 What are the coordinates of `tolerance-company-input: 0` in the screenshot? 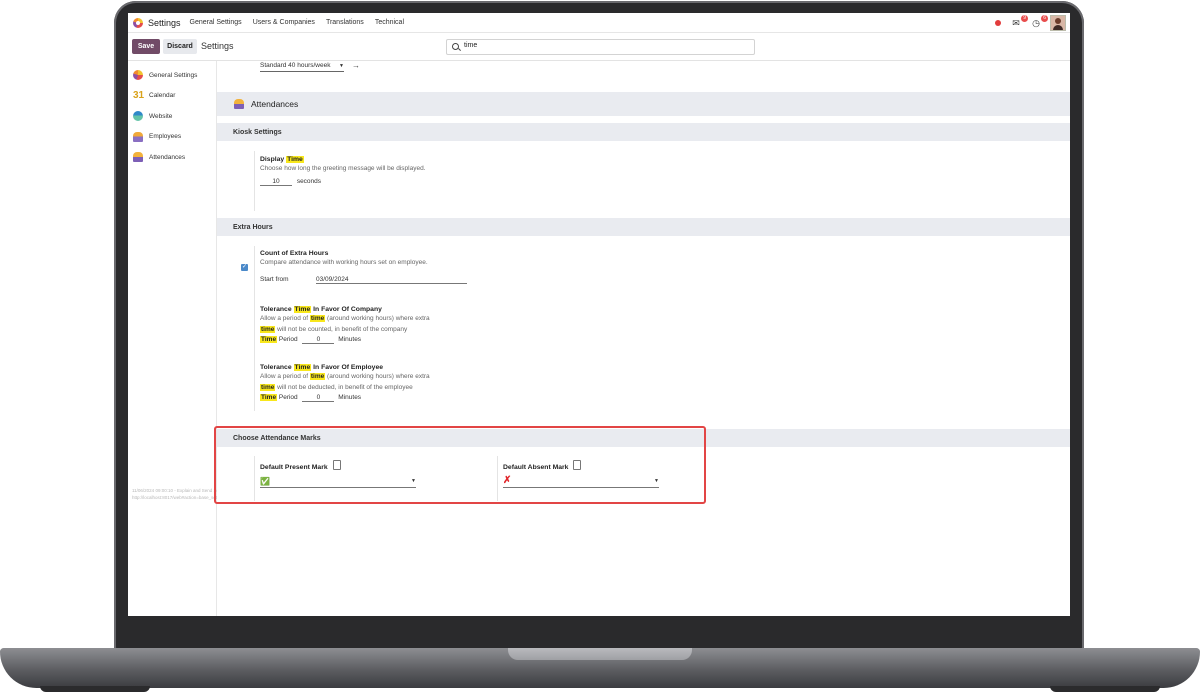 It's located at (318, 340).